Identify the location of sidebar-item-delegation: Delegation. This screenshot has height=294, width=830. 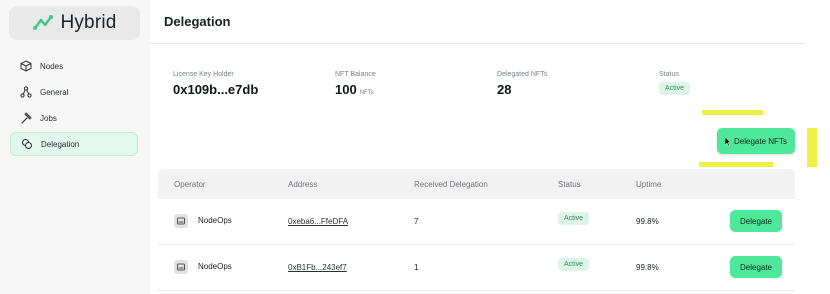
(74, 144).